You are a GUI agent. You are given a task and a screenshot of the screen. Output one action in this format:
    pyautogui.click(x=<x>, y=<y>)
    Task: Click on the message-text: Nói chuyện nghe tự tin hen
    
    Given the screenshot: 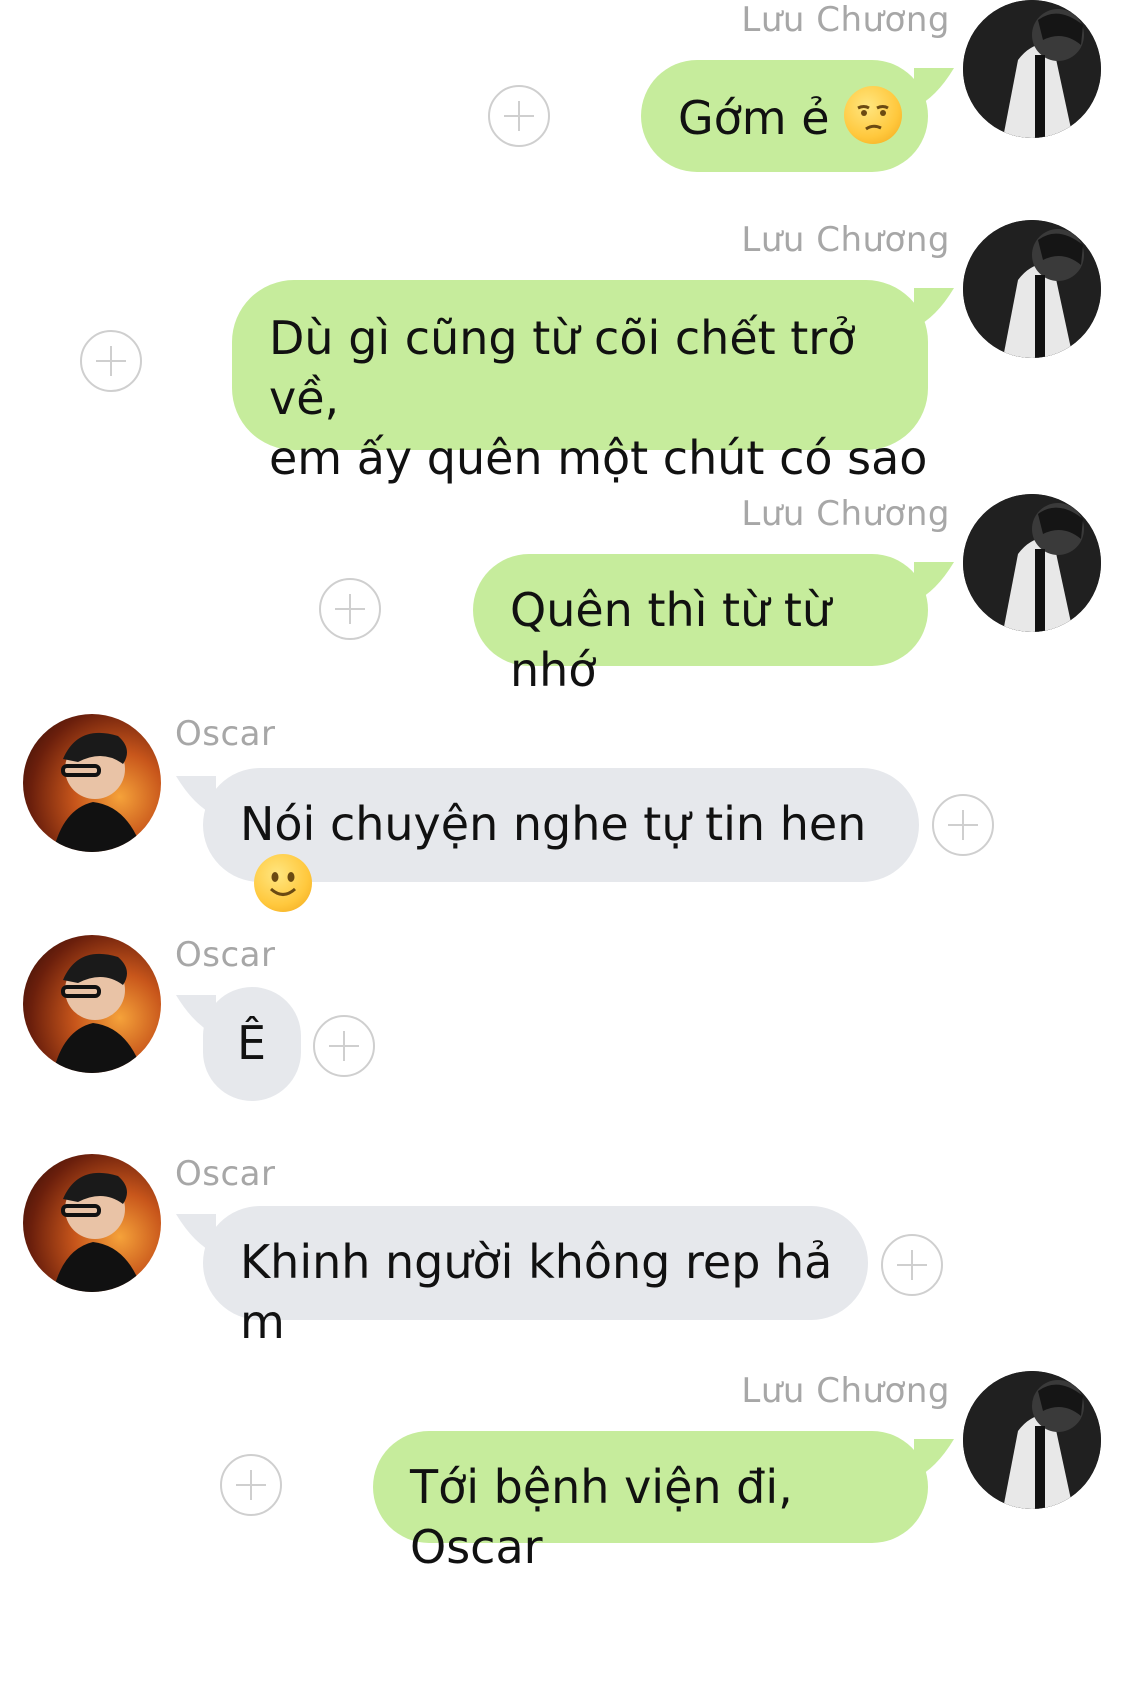 What is the action you would take?
    pyautogui.click(x=553, y=824)
    